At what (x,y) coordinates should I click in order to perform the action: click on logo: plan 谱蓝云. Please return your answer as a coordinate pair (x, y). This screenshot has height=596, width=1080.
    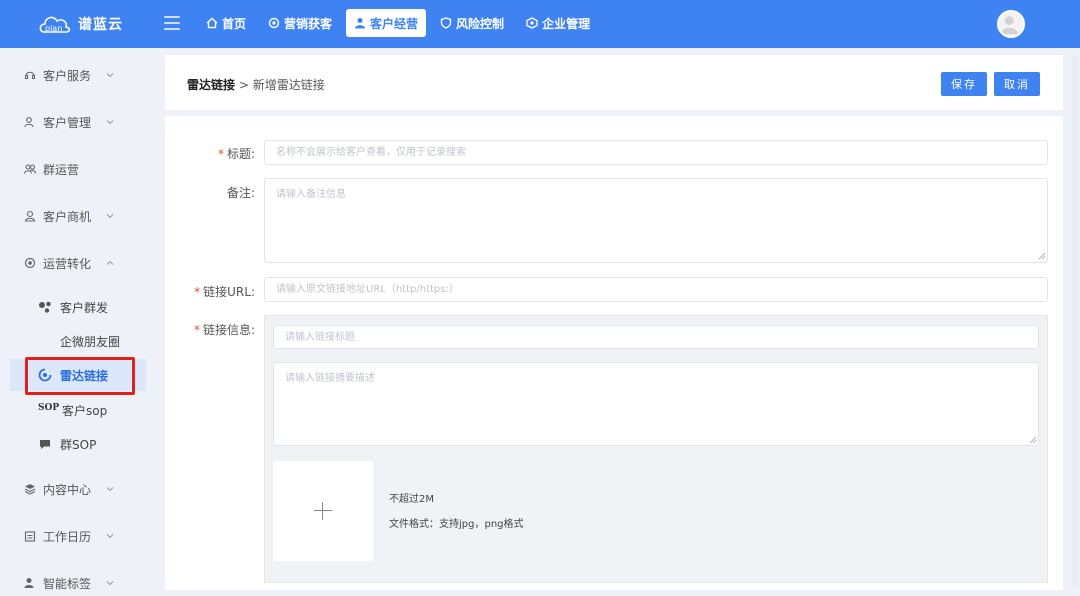
    Looking at the image, I should click on (80, 24).